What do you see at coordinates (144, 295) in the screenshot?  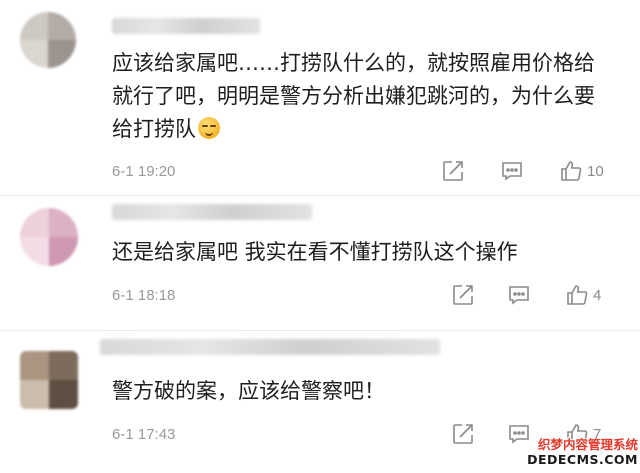 I see `comment-timestamp: 6-1 18:18` at bounding box center [144, 295].